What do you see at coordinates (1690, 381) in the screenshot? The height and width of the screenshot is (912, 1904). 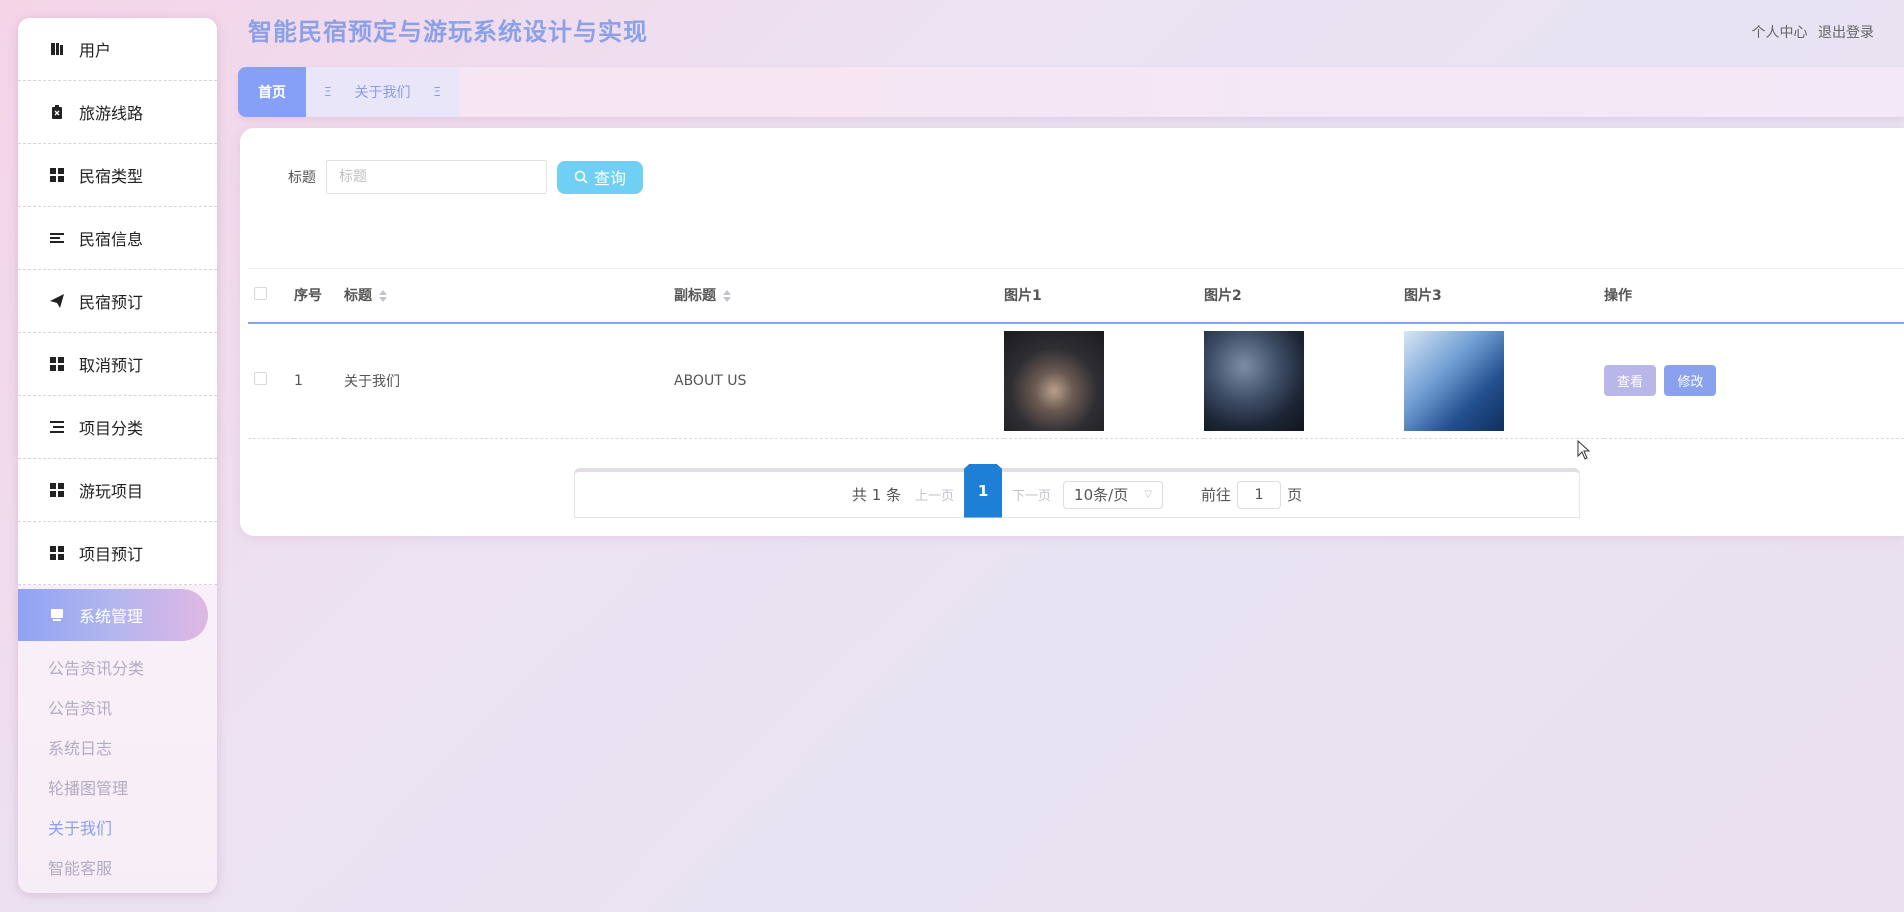 I see `edit-button: 修改` at bounding box center [1690, 381].